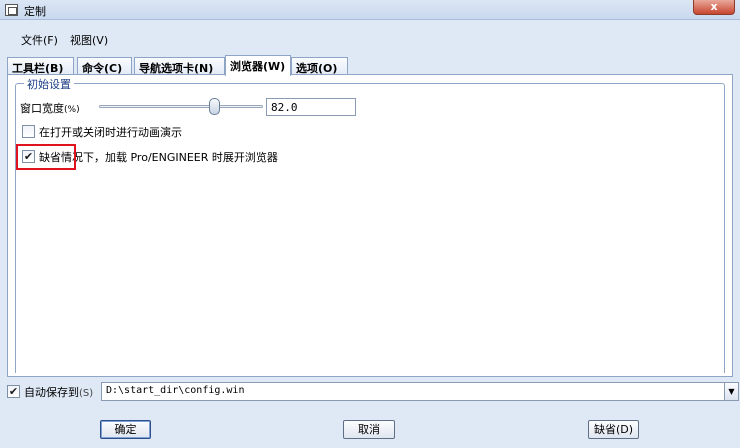 This screenshot has height=448, width=740. I want to click on close-button: x, so click(714, 7).